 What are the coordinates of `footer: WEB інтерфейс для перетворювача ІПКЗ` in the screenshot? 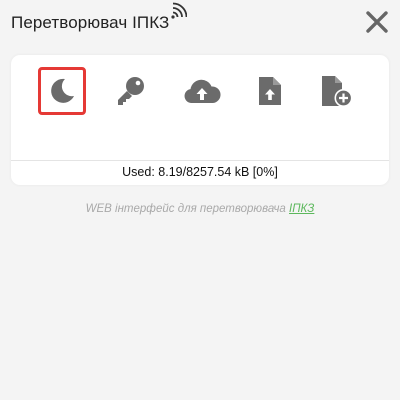 It's located at (200, 209).